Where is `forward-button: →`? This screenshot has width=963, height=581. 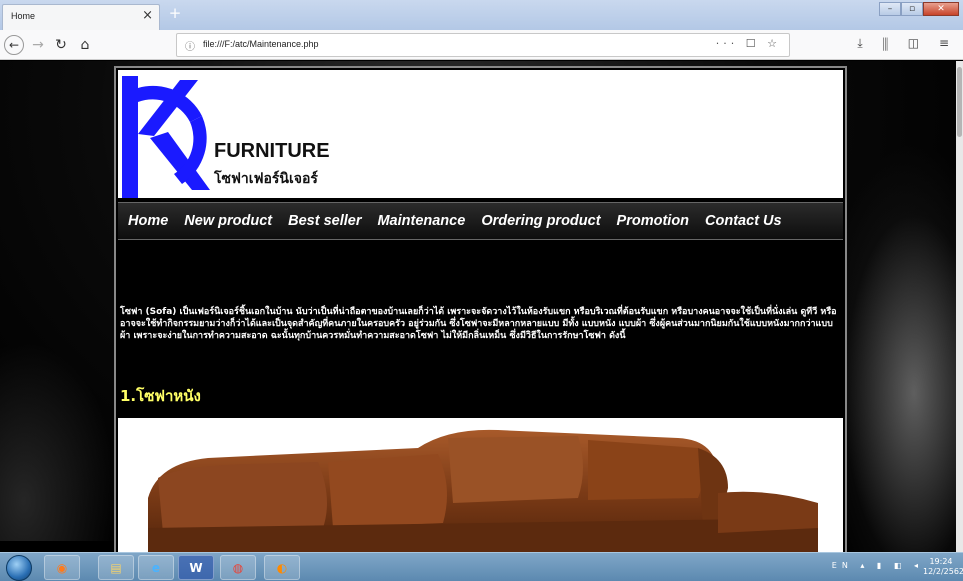
forward-button: → is located at coordinates (38, 45).